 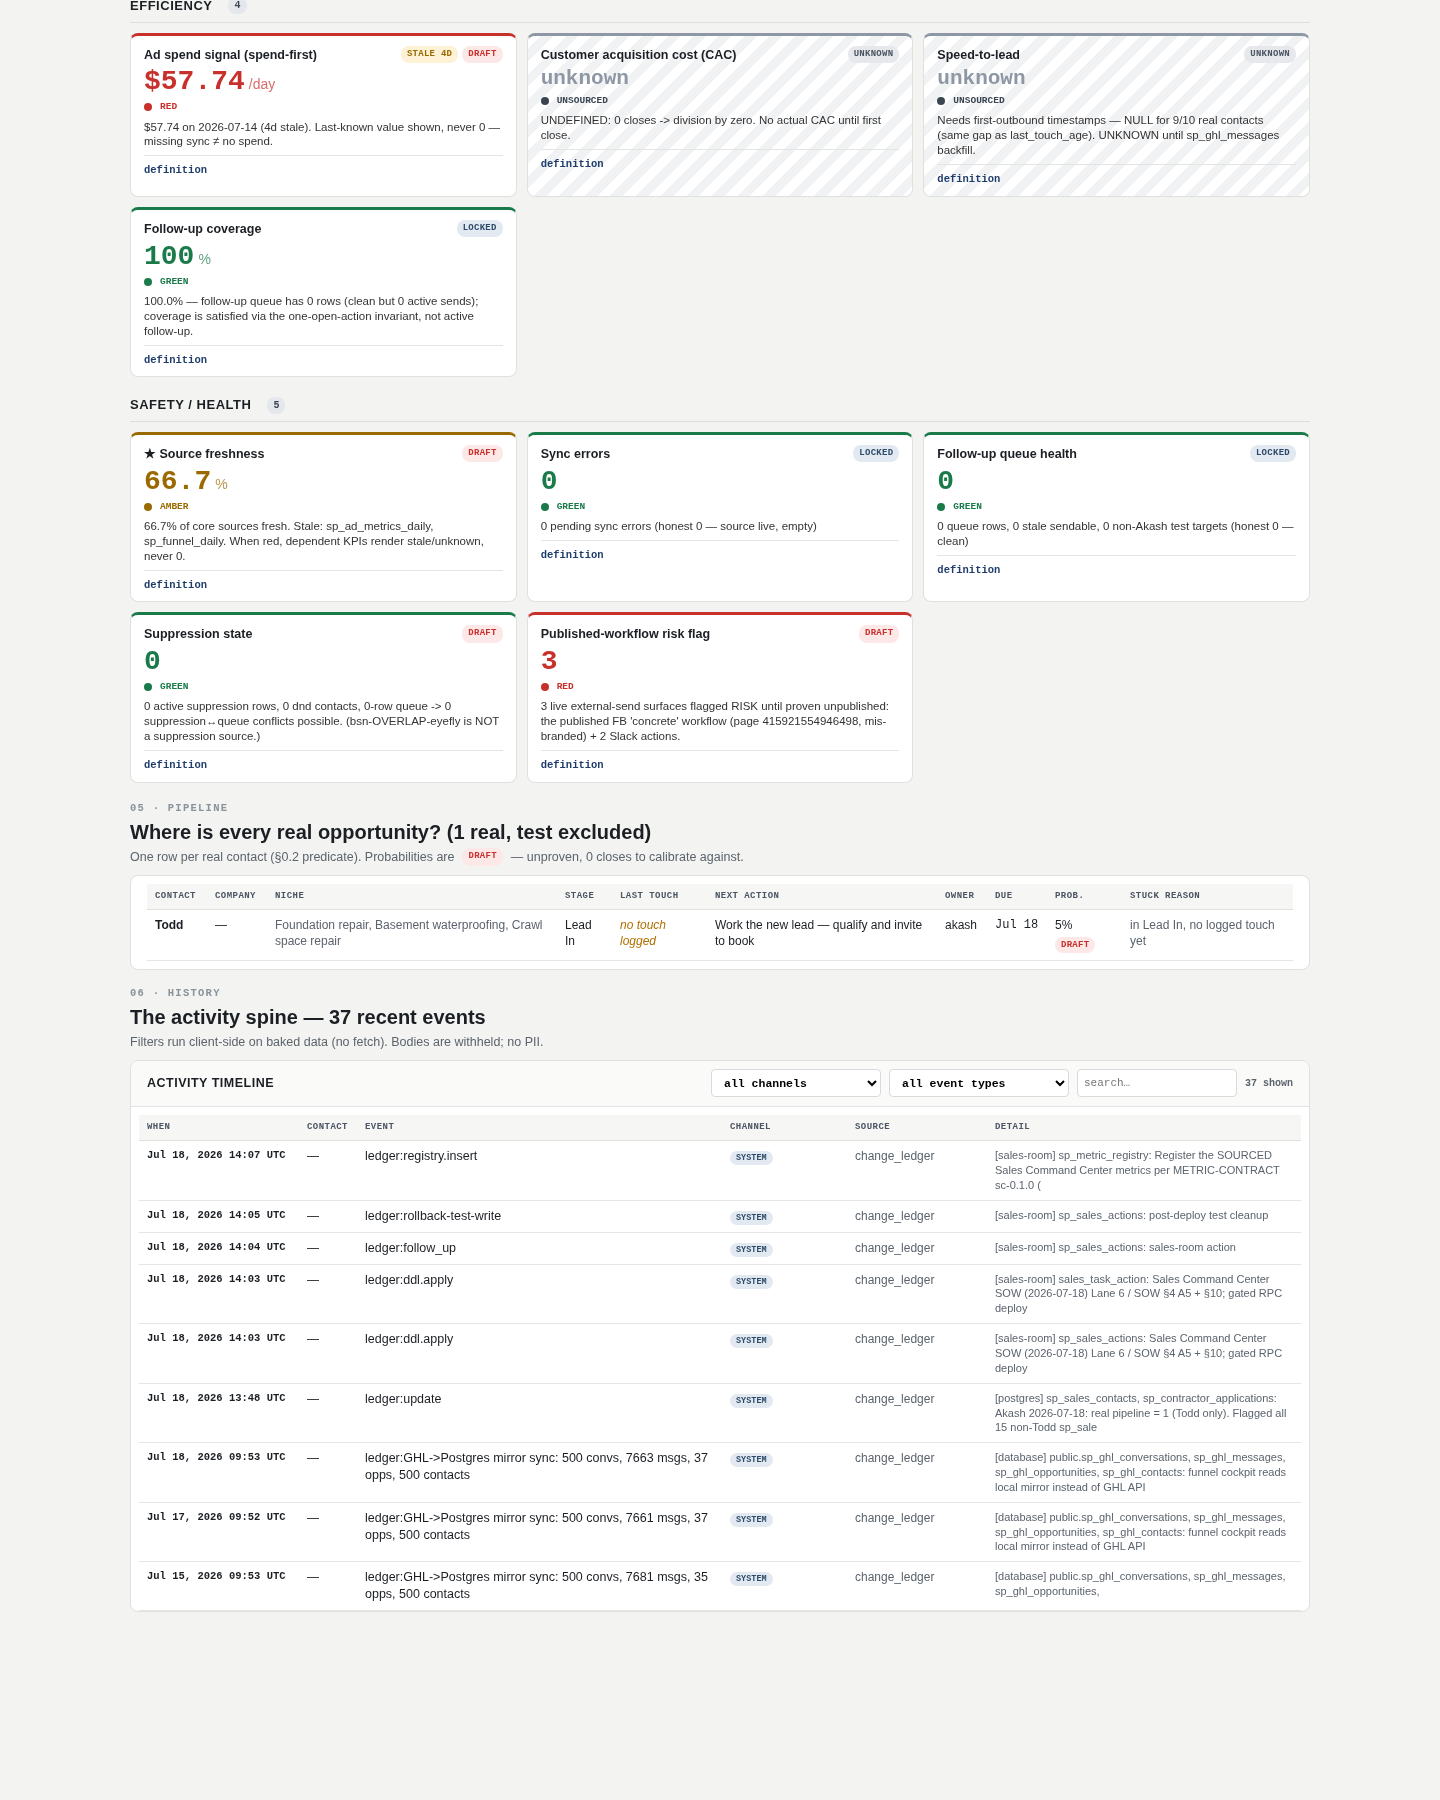 What do you see at coordinates (539, 1586) in the screenshot?
I see `table-cell: ledger:GHL->Postgres mirror sync: 500 convs, 7681 msgs, 35 opps, 500 contacts` at bounding box center [539, 1586].